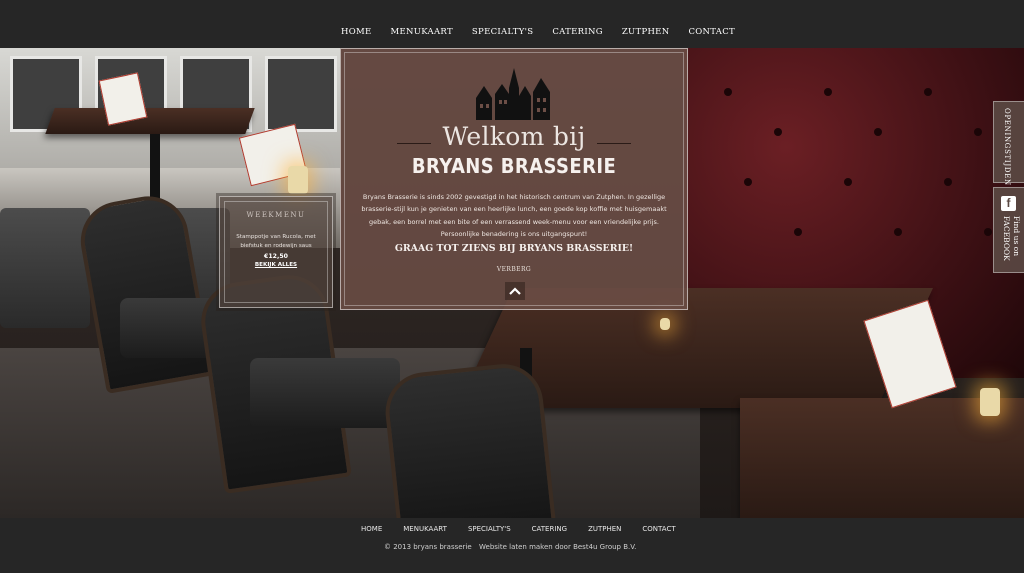 Image resolution: width=1024 pixels, height=573 pixels. What do you see at coordinates (425, 529) in the screenshot?
I see `footer-nav-menukaart: MENUKAART` at bounding box center [425, 529].